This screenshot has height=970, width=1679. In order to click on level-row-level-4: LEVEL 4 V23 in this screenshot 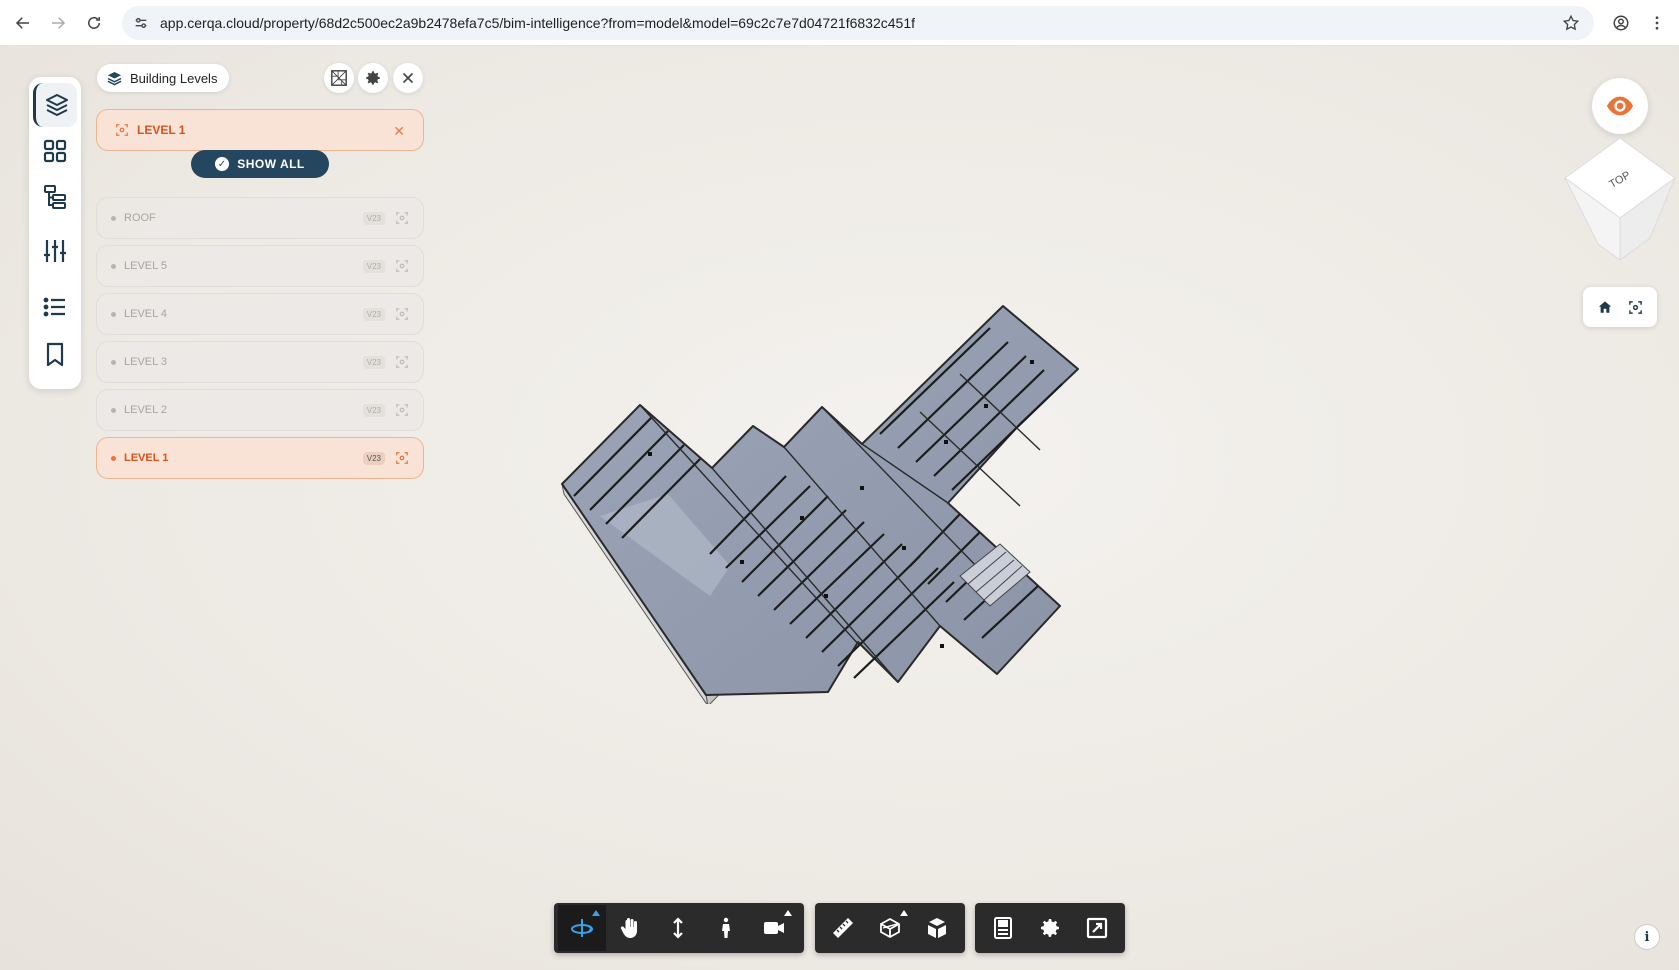, I will do `click(260, 314)`.